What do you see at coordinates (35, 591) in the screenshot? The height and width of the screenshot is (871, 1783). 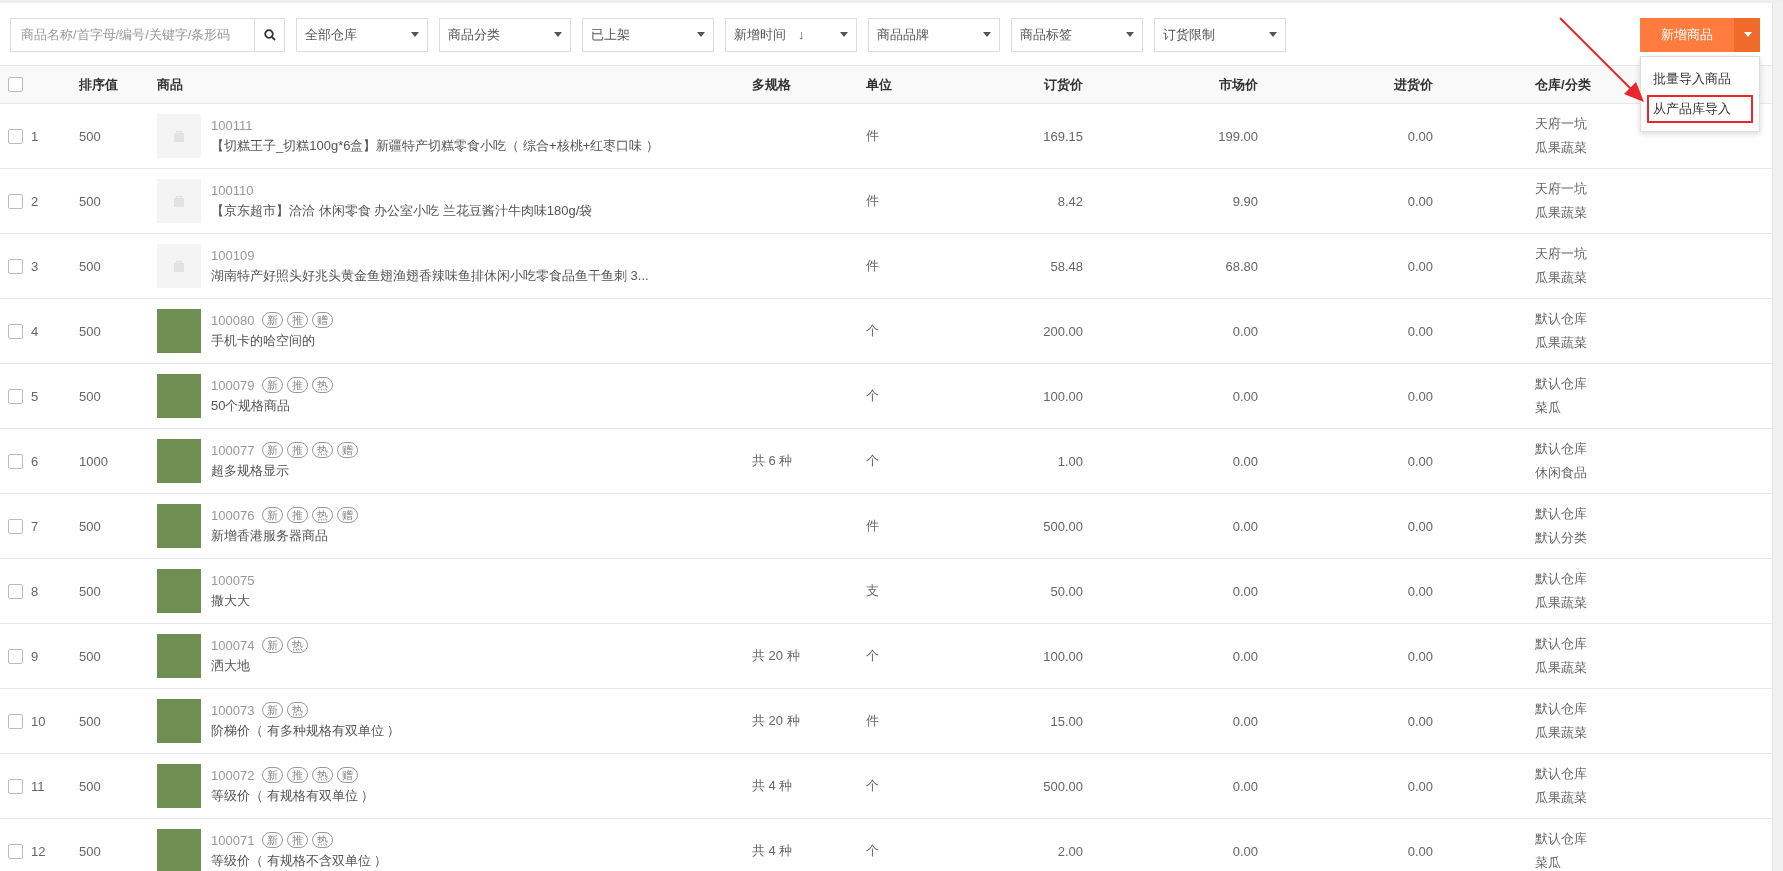 I see `row-number: 8` at bounding box center [35, 591].